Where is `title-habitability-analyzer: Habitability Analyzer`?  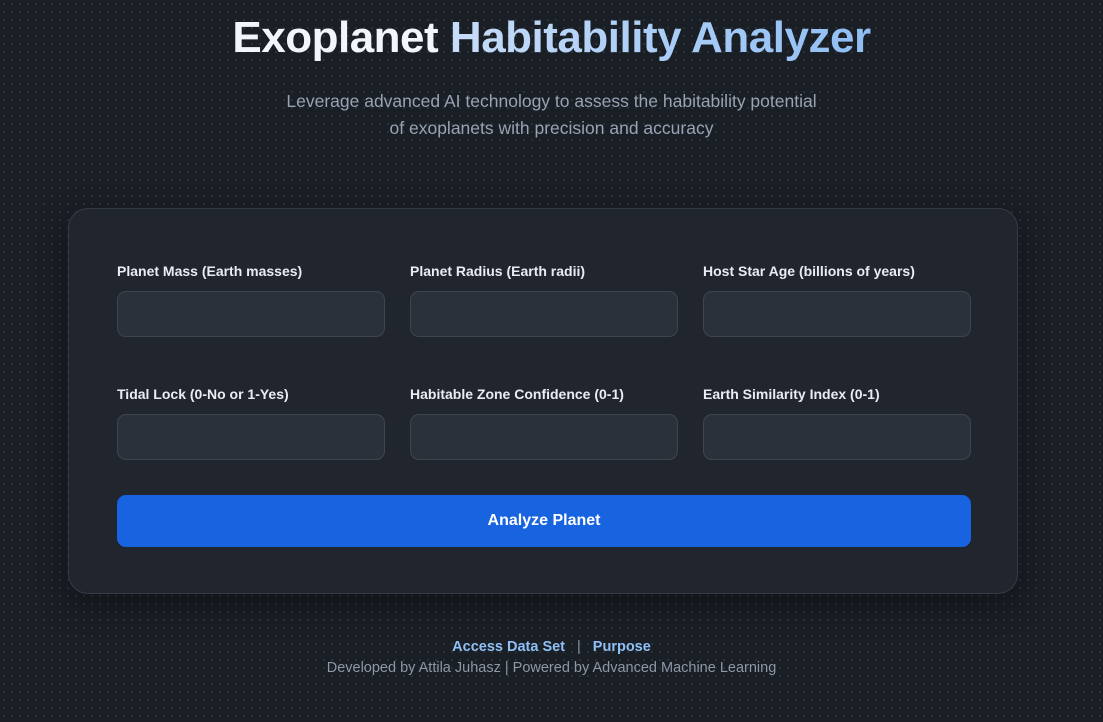 title-habitability-analyzer: Habitability Analyzer is located at coordinates (660, 37).